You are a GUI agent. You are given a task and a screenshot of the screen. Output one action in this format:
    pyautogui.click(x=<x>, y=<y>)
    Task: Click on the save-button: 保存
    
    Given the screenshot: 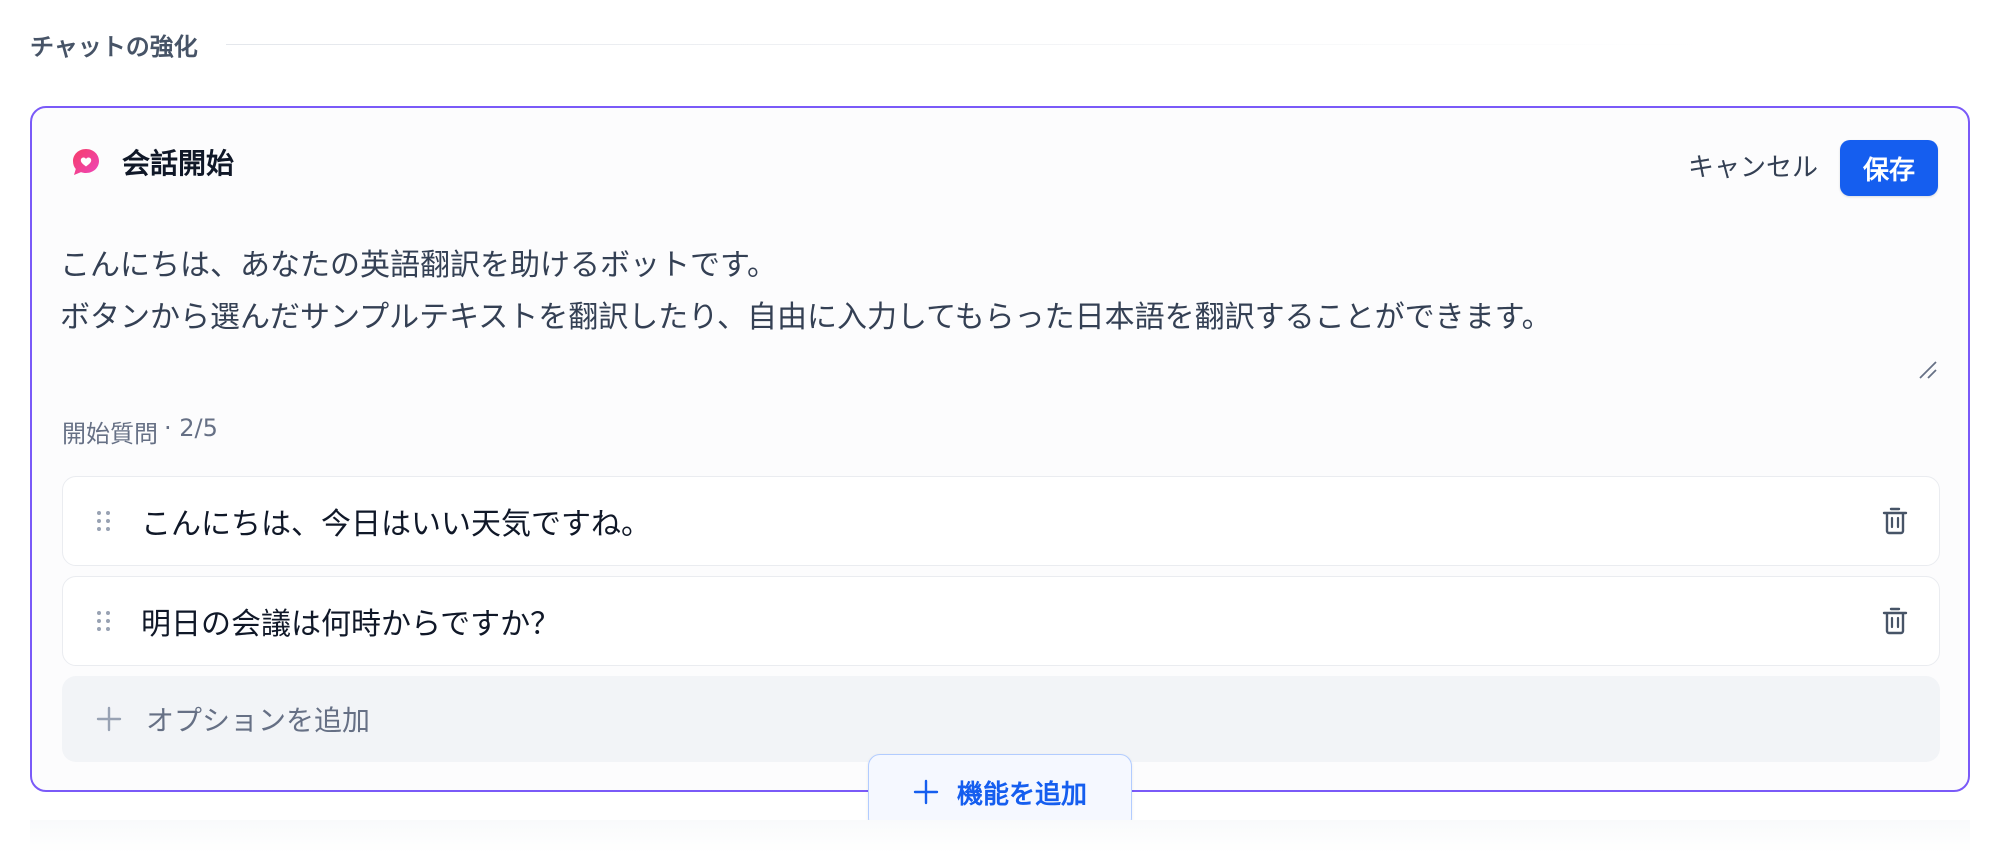 What is the action you would take?
    pyautogui.click(x=1889, y=168)
    